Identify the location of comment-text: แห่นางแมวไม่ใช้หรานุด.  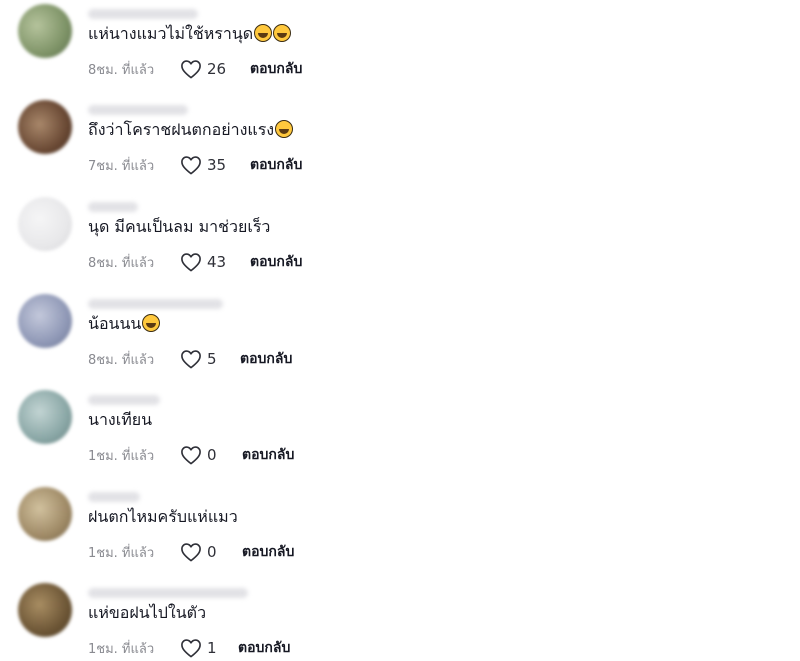
(171, 33).